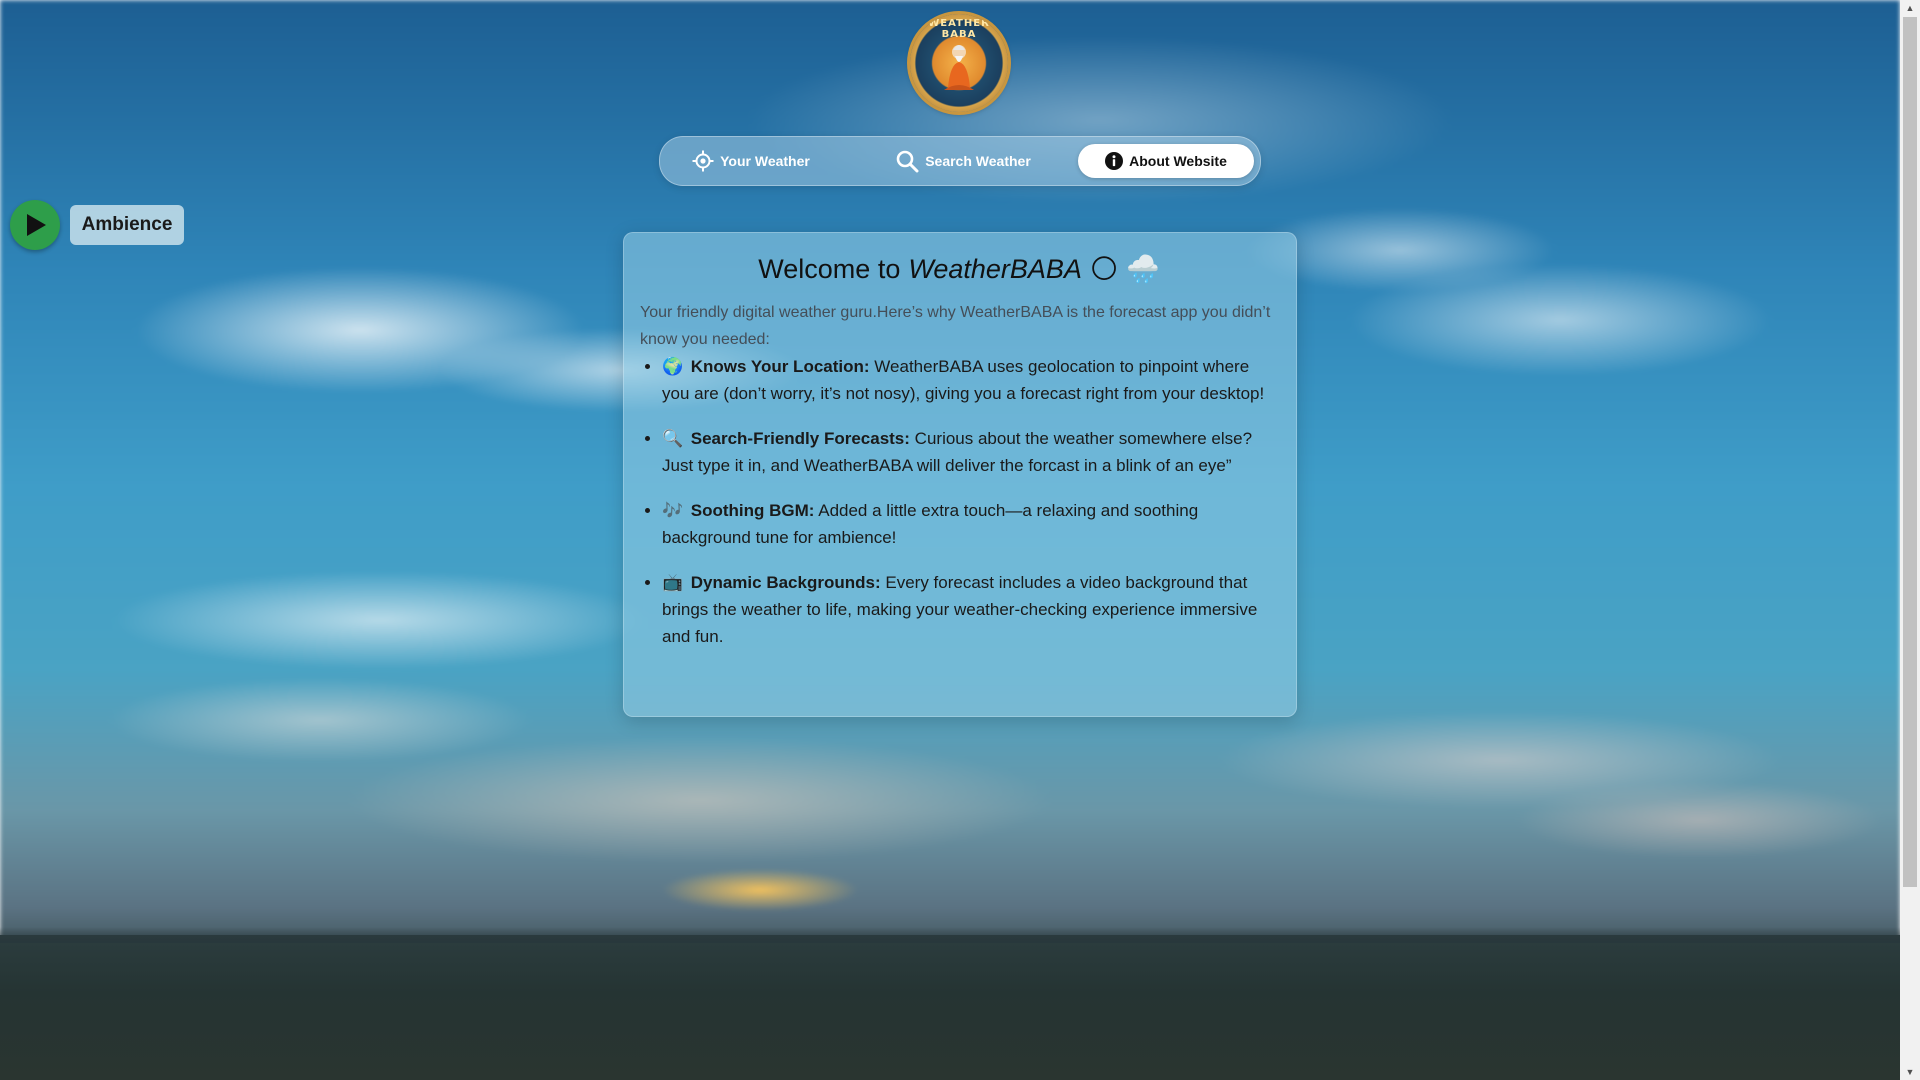 Image resolution: width=1920 pixels, height=1080 pixels. I want to click on music-notes-icon: 🎶, so click(673, 510).